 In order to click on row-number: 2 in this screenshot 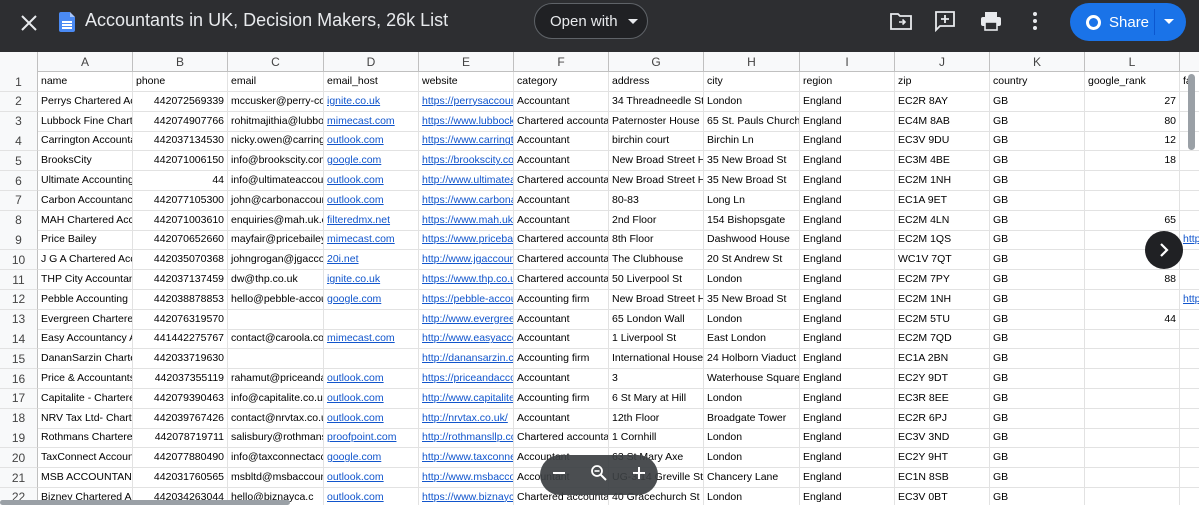, I will do `click(19, 101)`.